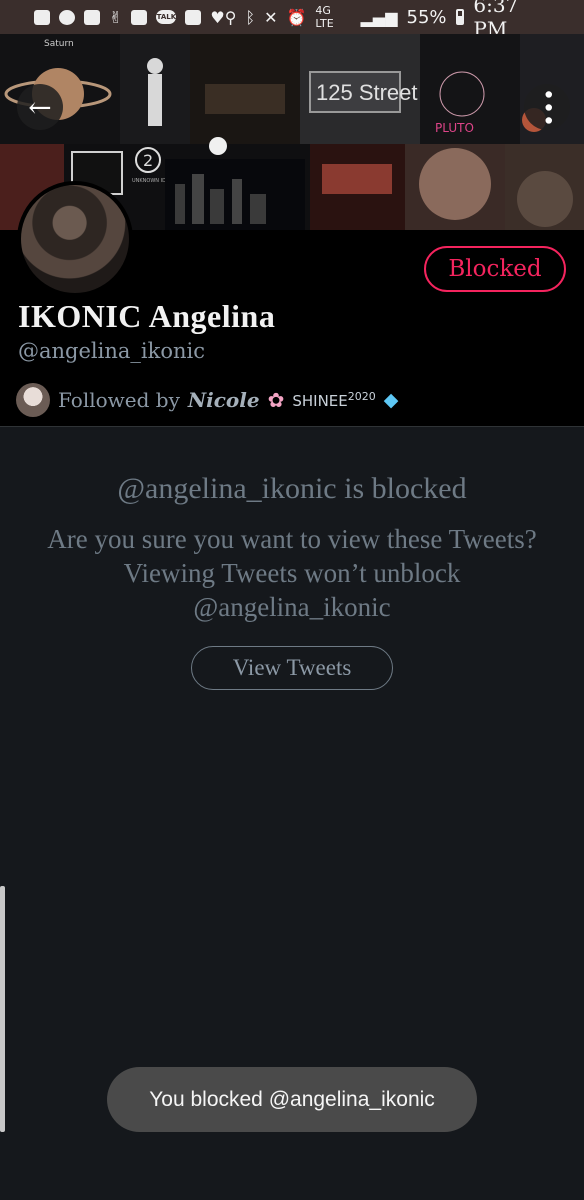 The image size is (584, 1200). What do you see at coordinates (67, 17) in the screenshot?
I see `snapchat-icon` at bounding box center [67, 17].